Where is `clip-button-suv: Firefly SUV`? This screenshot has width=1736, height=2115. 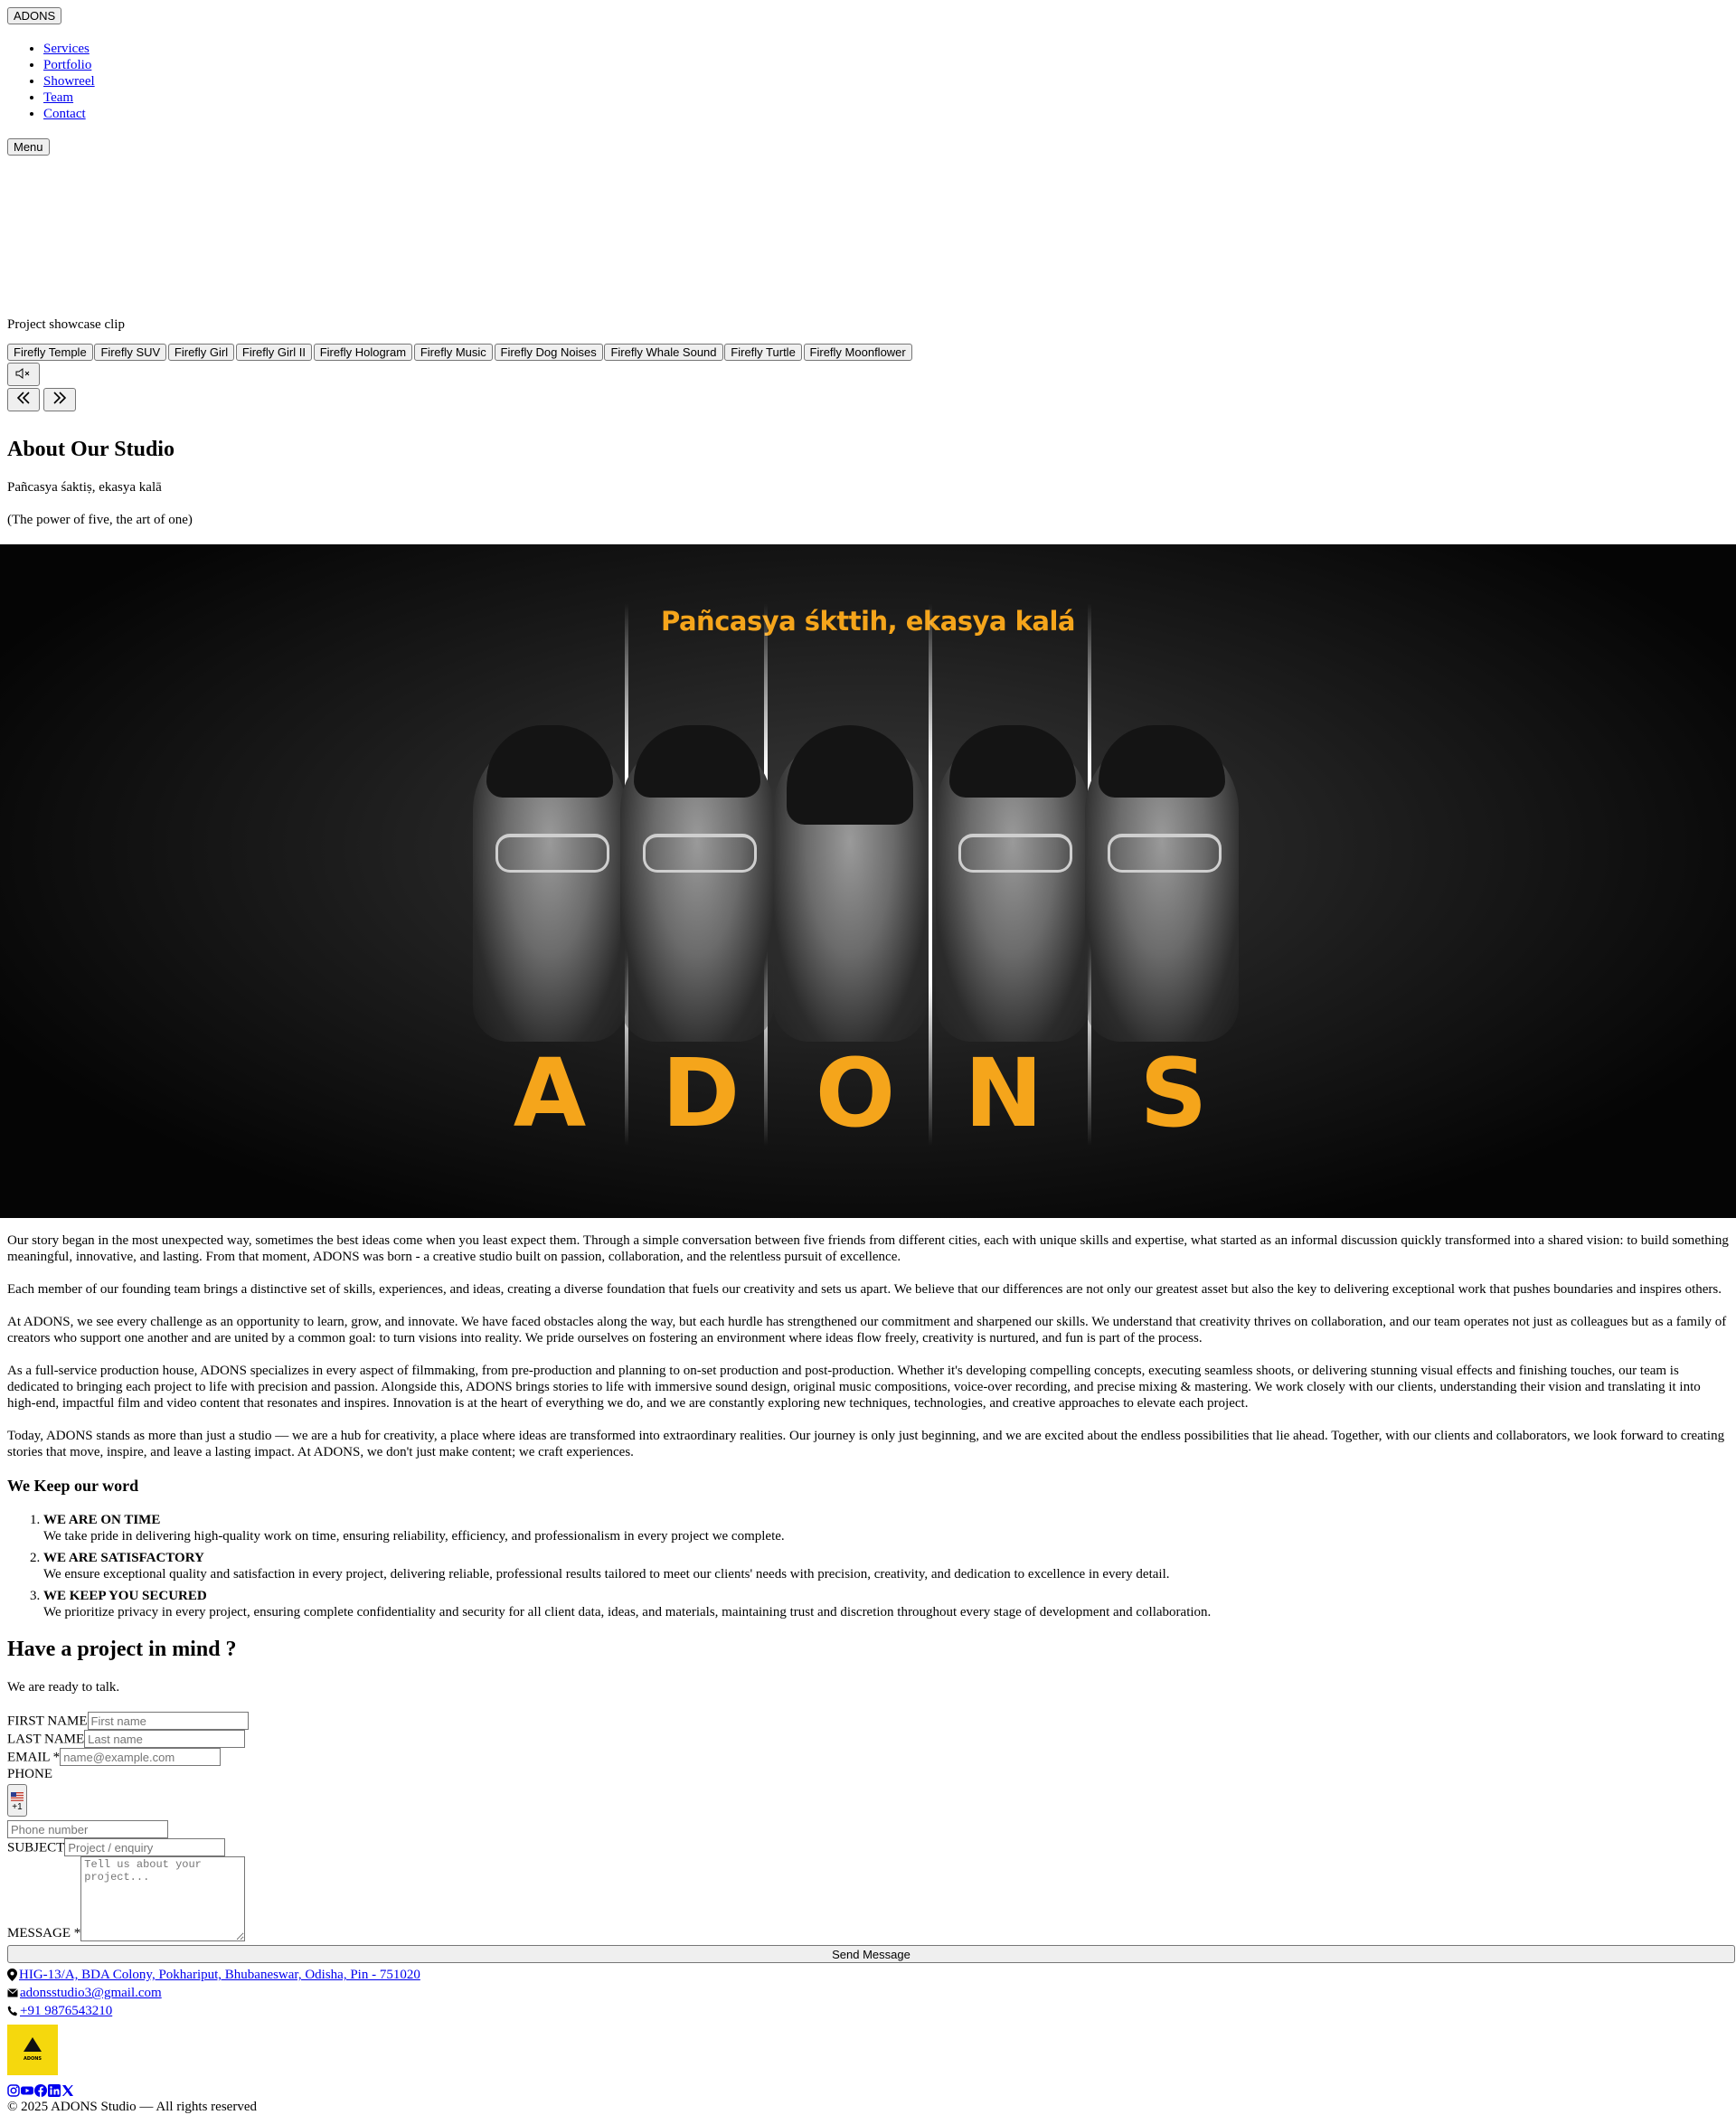
clip-button-suv: Firefly SUV is located at coordinates (131, 352).